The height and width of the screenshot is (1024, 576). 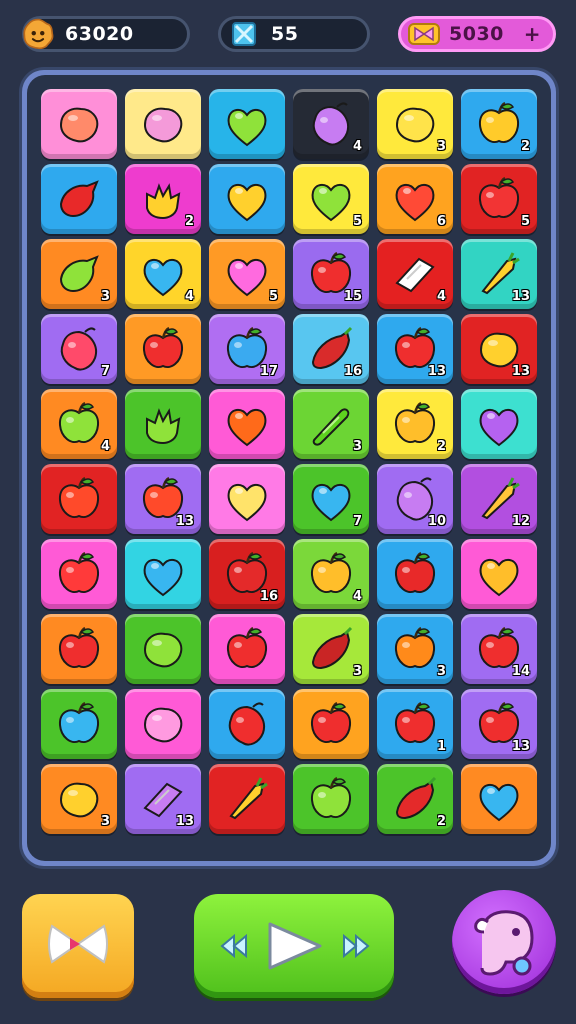 I want to click on bowtie-shuffle-icon, so click(x=78, y=944).